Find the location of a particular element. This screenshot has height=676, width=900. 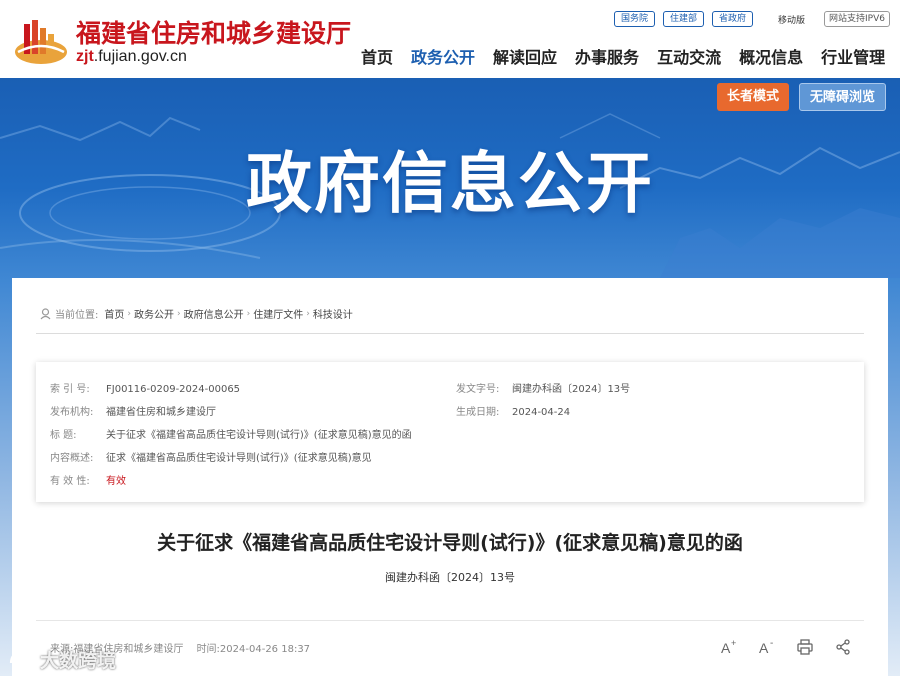

ipv6-badge: 网站支持IPV6 is located at coordinates (857, 19).